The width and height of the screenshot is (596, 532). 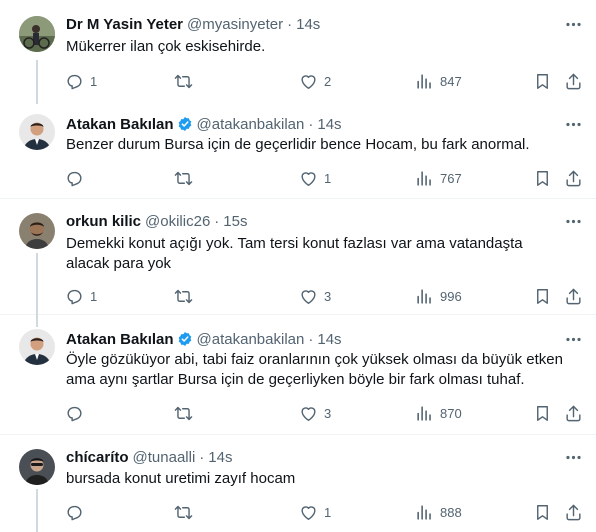 I want to click on author-name: orkun kilic, so click(x=103, y=221).